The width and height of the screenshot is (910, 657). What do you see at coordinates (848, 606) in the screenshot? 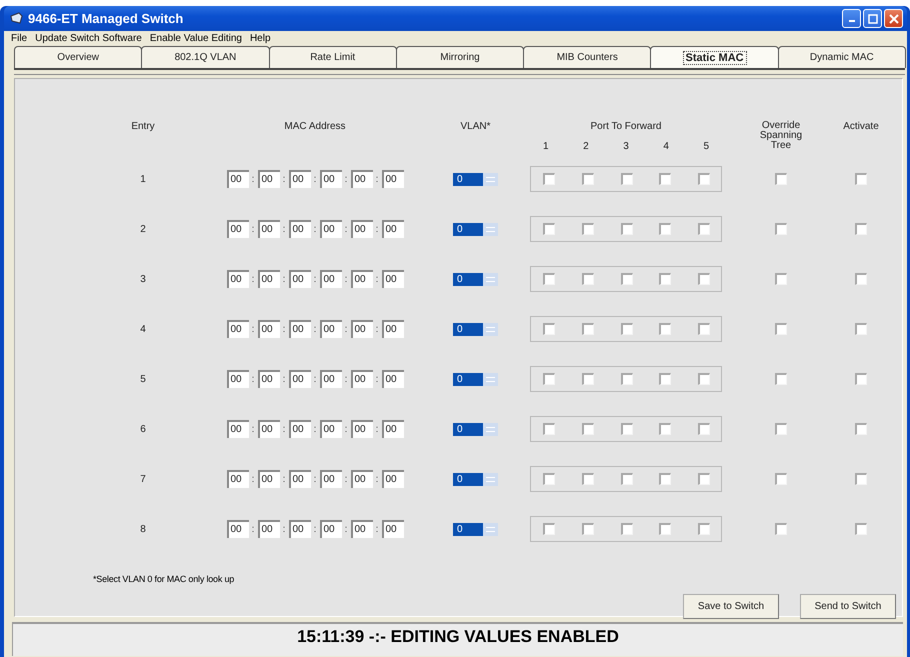
I see `action-button: Send to Switch` at bounding box center [848, 606].